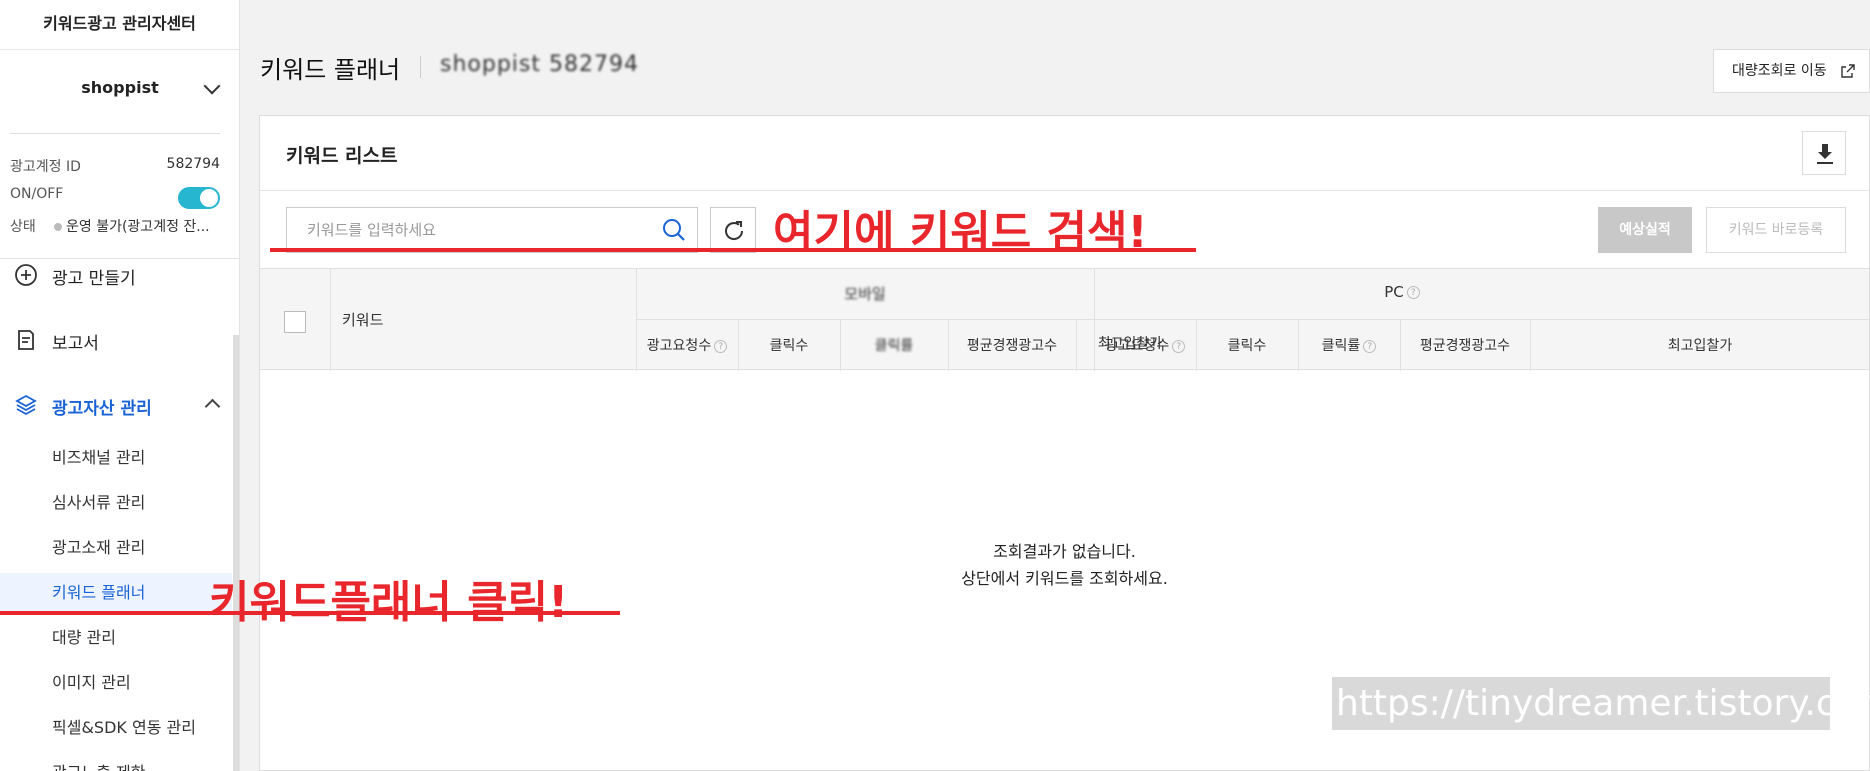  I want to click on account-selector: shoppist, so click(119, 87).